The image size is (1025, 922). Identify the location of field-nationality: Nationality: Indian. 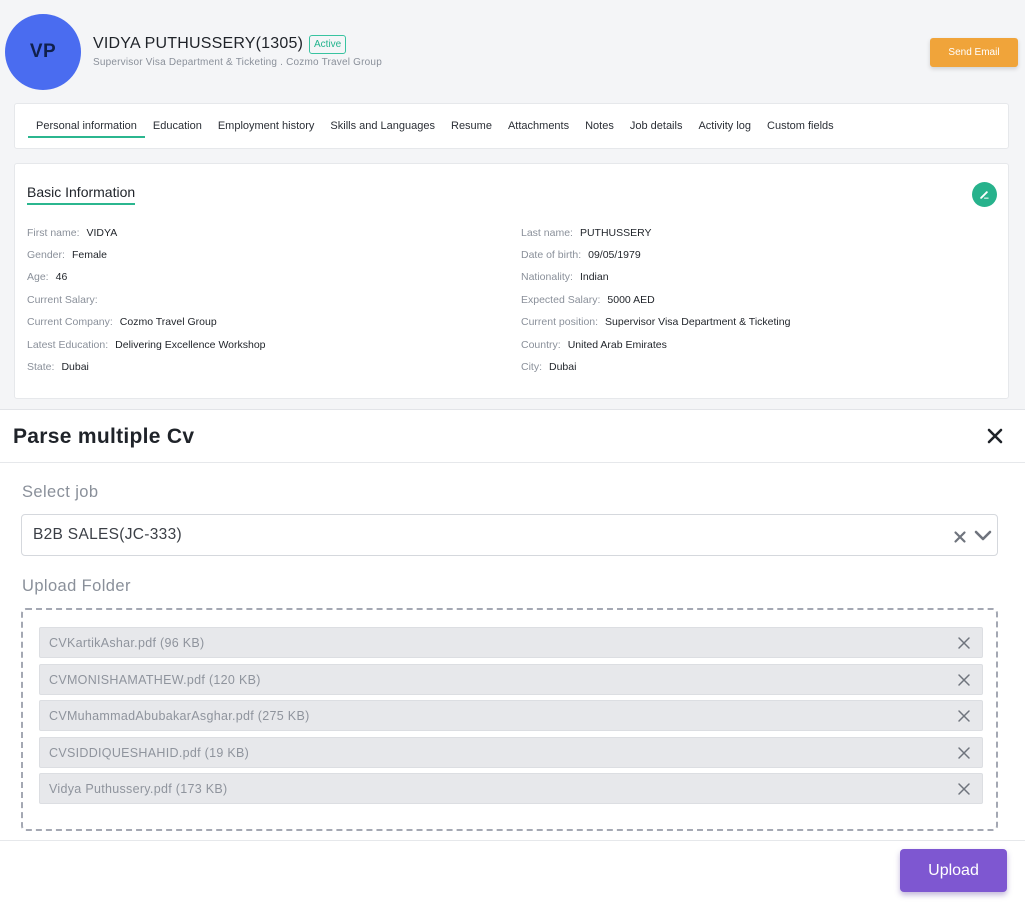
(565, 277).